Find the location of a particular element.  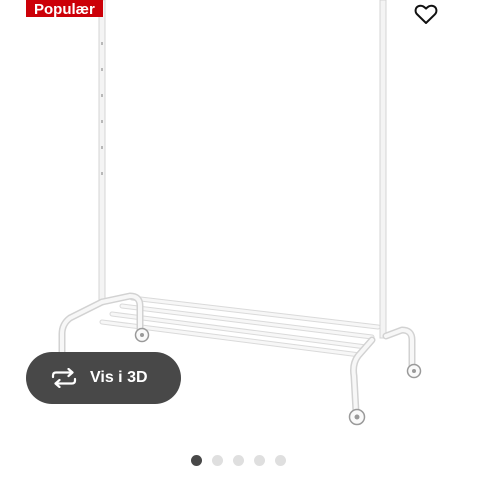

rotate-3d-icon is located at coordinates (64, 378).